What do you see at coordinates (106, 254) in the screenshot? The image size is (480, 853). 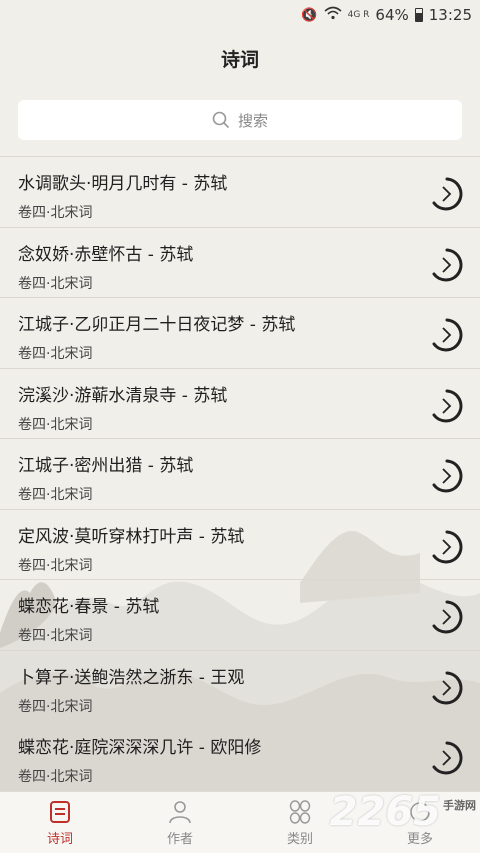 I see `poem-title: 念奴娇·赤壁怀古 - 苏轼` at bounding box center [106, 254].